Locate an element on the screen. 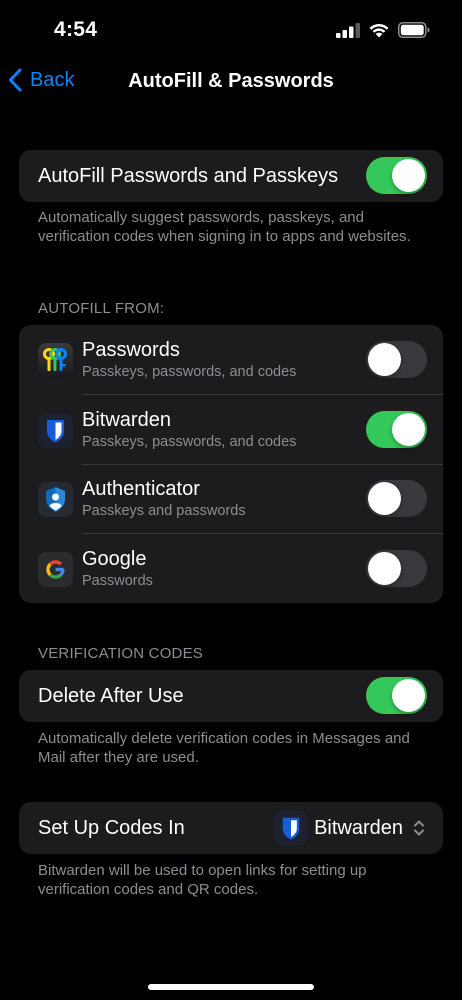  authenticator-text: Authenticator Passkeys and passwords is located at coordinates (164, 499).